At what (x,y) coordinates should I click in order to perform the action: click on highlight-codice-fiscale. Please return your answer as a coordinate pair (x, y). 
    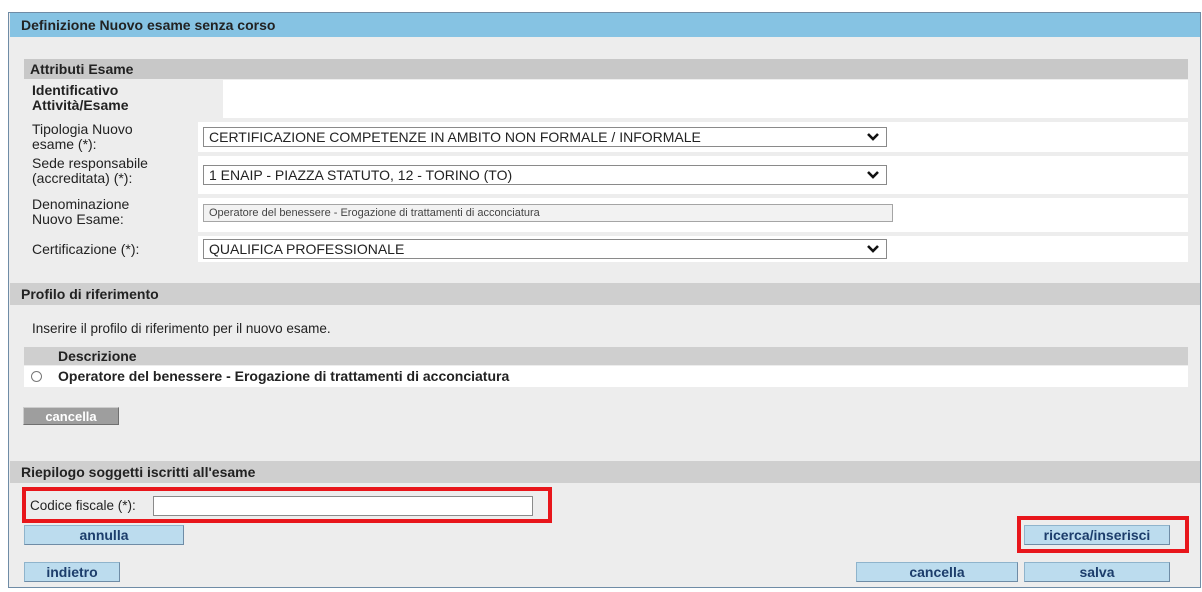
    Looking at the image, I should click on (287, 505).